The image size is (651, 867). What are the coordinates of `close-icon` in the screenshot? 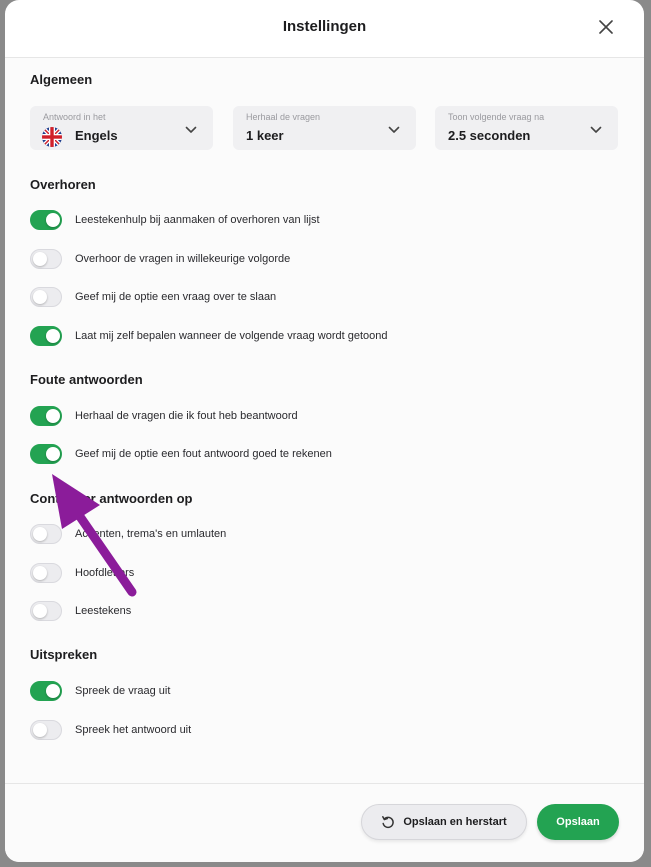 It's located at (606, 27).